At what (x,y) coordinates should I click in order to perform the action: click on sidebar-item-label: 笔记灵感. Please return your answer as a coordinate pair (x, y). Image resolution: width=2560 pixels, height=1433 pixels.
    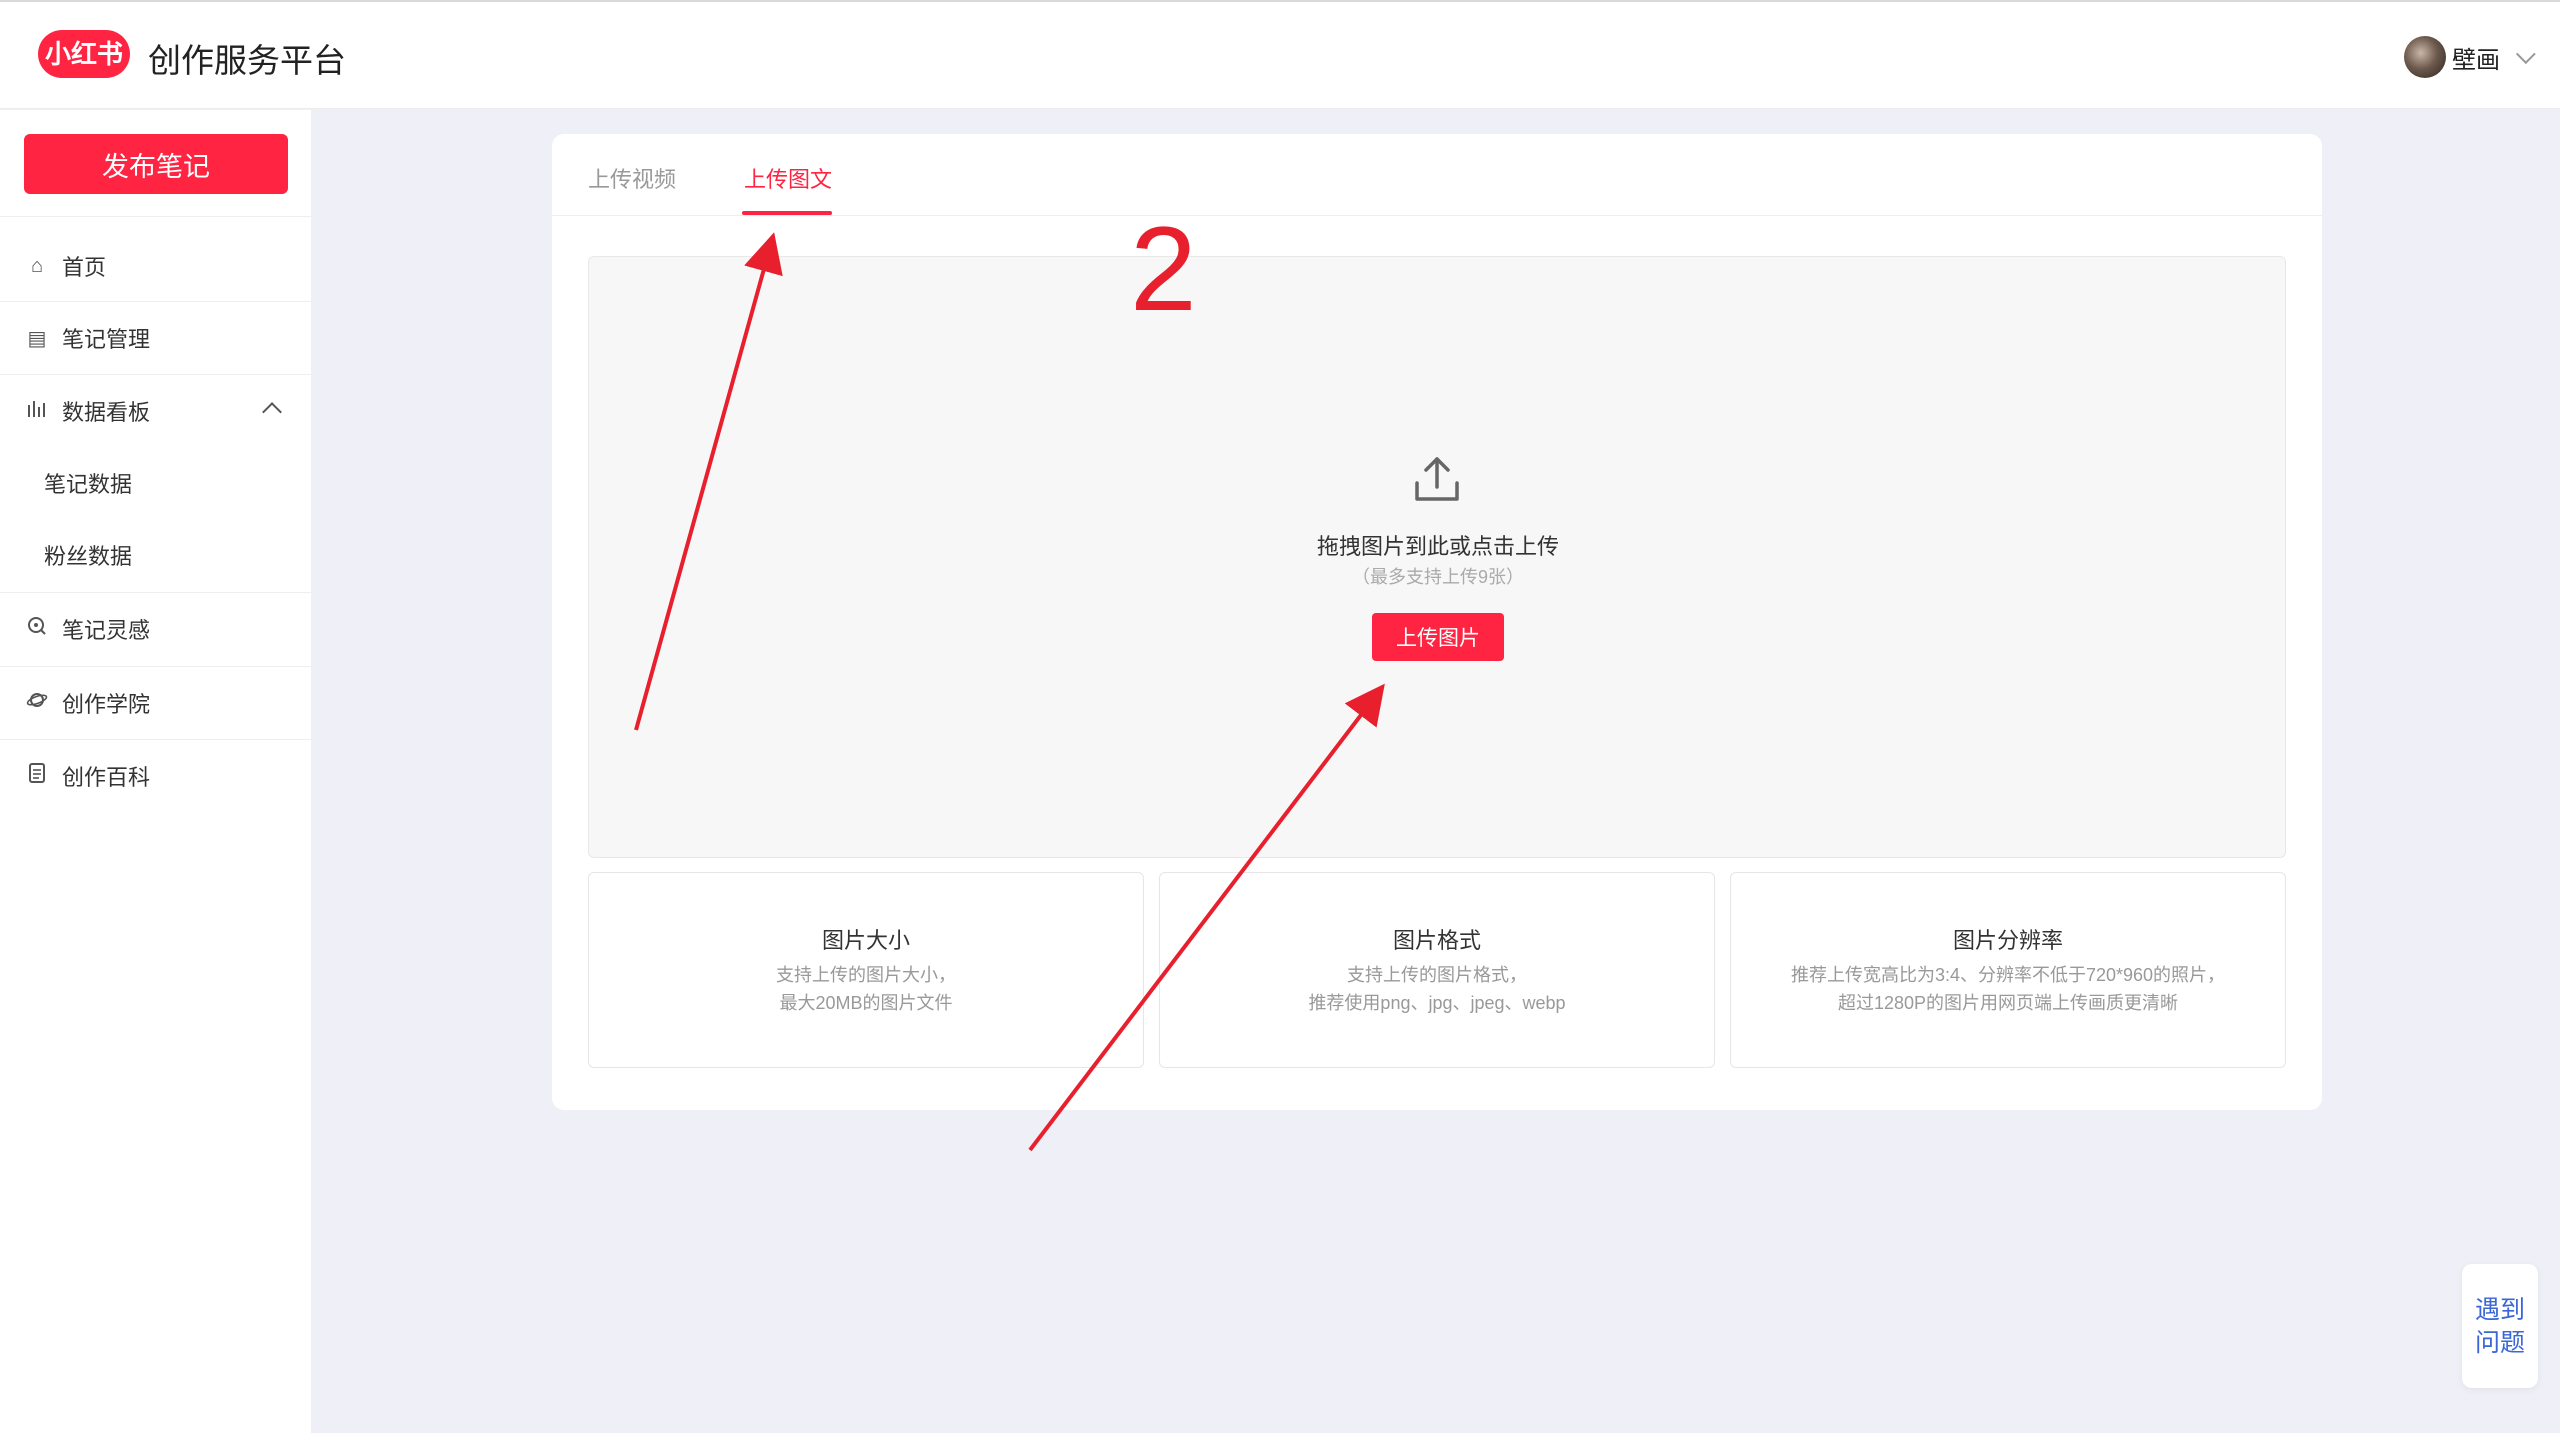
    Looking at the image, I should click on (106, 630).